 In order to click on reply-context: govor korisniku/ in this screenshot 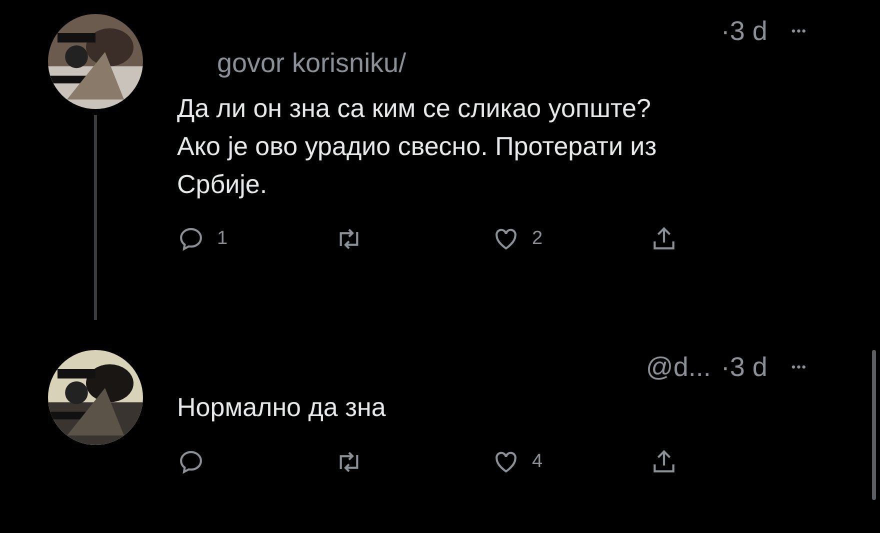, I will do `click(312, 63)`.